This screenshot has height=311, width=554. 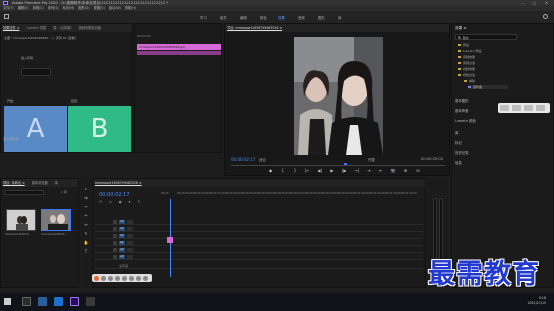 I want to click on tab-audio-clip-mixer: 音频剪辑混合器, so click(x=90, y=28).